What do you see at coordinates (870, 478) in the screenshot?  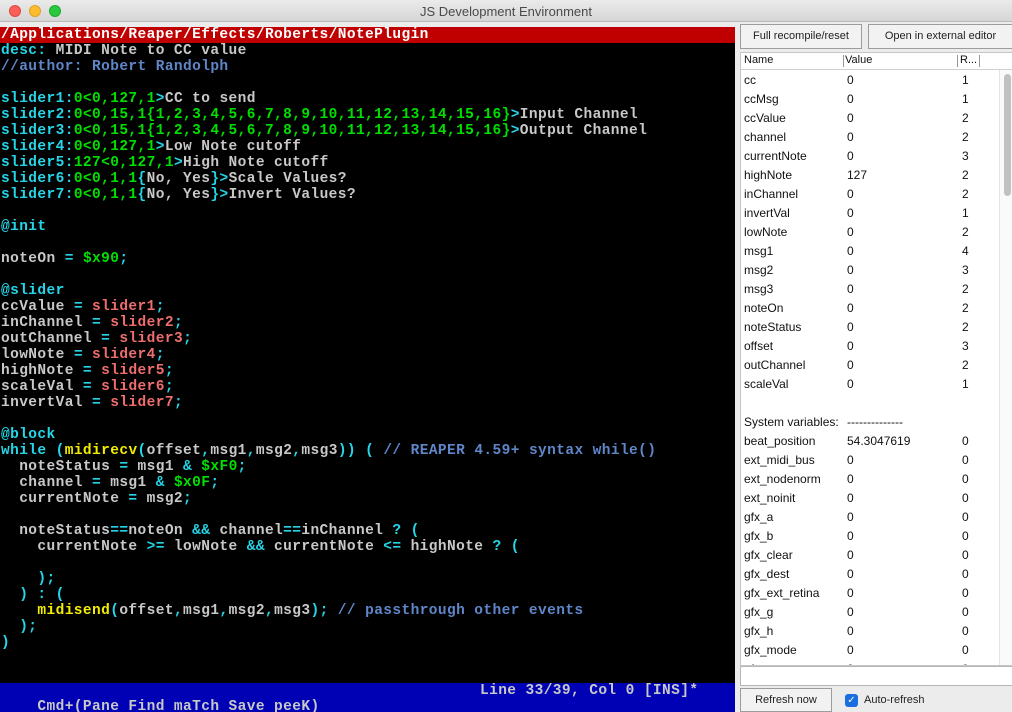 I see `variable-row: ext_nodenorm 0 0` at bounding box center [870, 478].